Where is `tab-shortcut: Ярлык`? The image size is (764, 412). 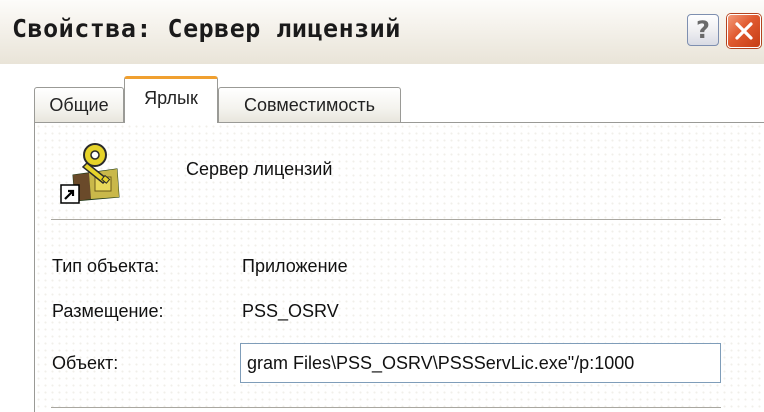 tab-shortcut: Ярлык is located at coordinates (171, 99).